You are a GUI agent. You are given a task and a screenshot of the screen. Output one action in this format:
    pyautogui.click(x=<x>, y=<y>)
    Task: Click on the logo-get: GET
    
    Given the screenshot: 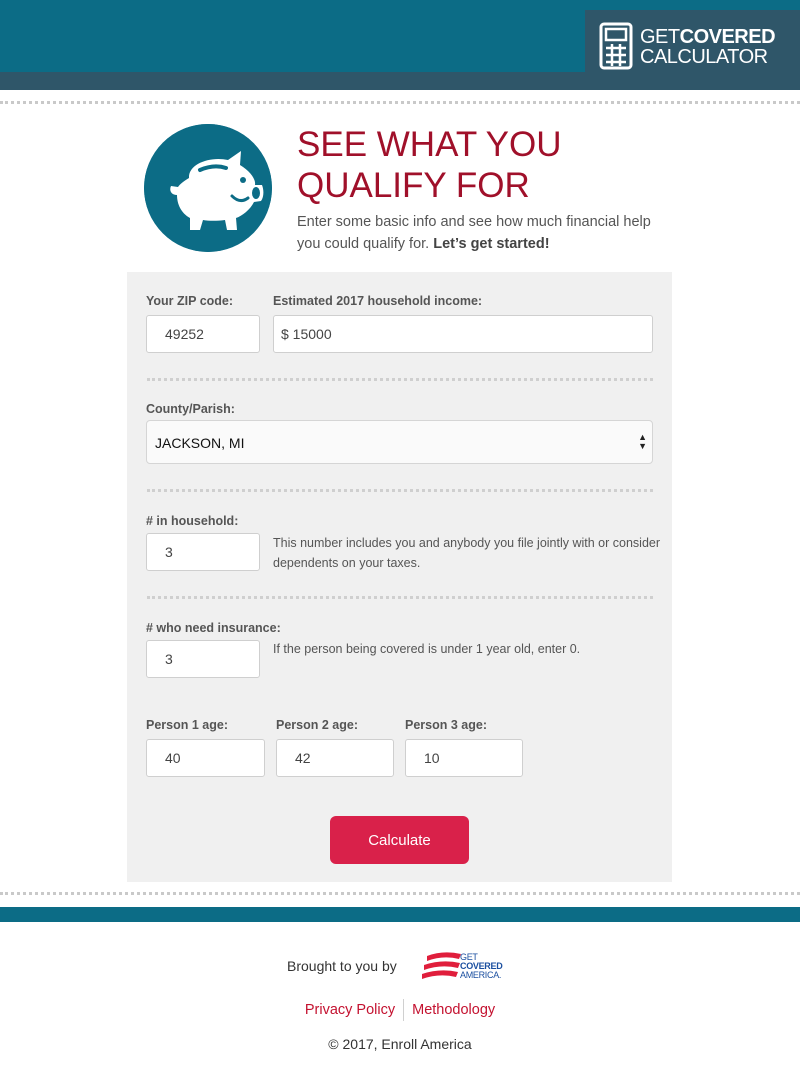 What is the action you would take?
    pyautogui.click(x=660, y=37)
    